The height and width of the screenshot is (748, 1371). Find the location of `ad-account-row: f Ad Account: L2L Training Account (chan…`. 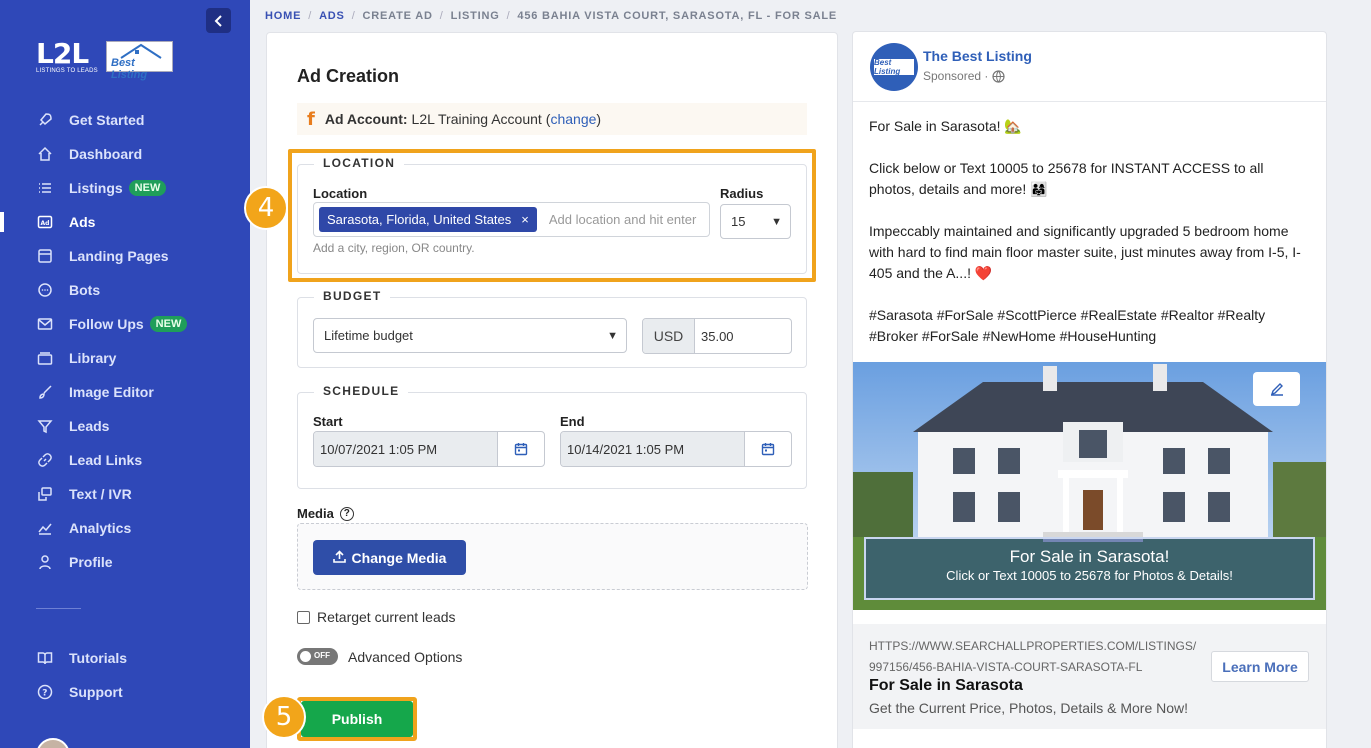

ad-account-row: f Ad Account: L2L Training Account (chan… is located at coordinates (552, 119).